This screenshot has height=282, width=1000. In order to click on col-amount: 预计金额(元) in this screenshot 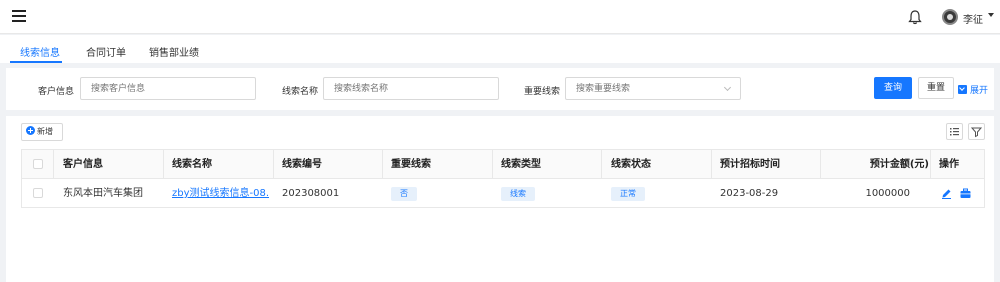, I will do `click(879, 164)`.